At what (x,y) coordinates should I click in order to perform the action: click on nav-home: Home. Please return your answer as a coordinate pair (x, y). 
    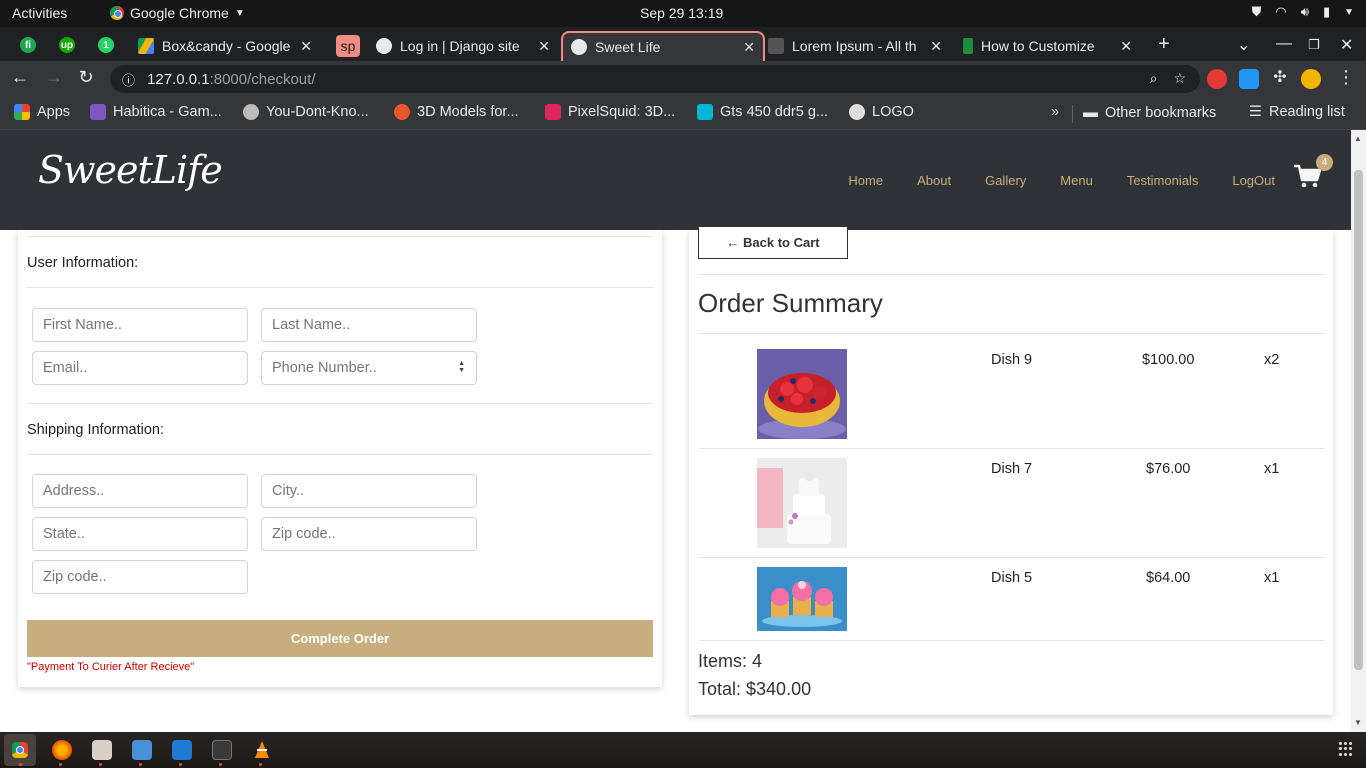
    Looking at the image, I should click on (865, 180).